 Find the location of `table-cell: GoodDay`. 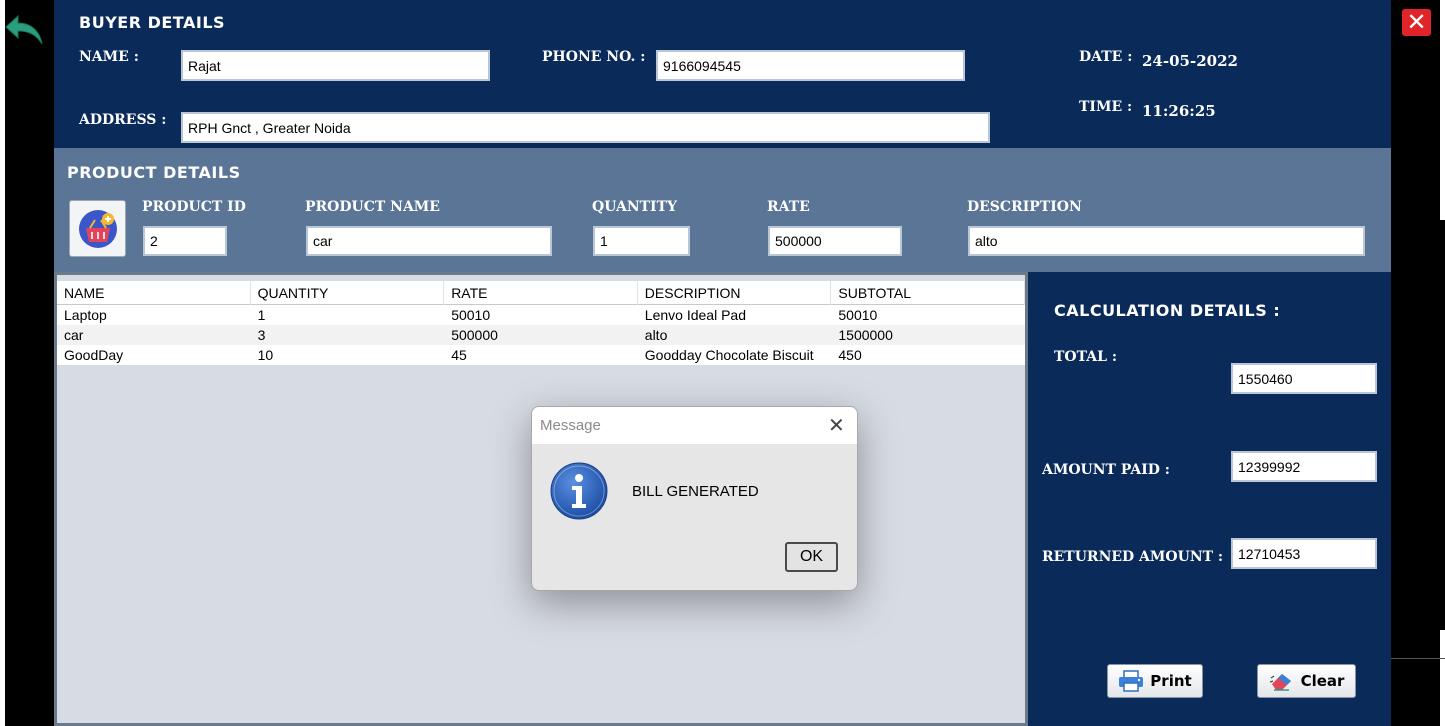

table-cell: GoodDay is located at coordinates (94, 355).